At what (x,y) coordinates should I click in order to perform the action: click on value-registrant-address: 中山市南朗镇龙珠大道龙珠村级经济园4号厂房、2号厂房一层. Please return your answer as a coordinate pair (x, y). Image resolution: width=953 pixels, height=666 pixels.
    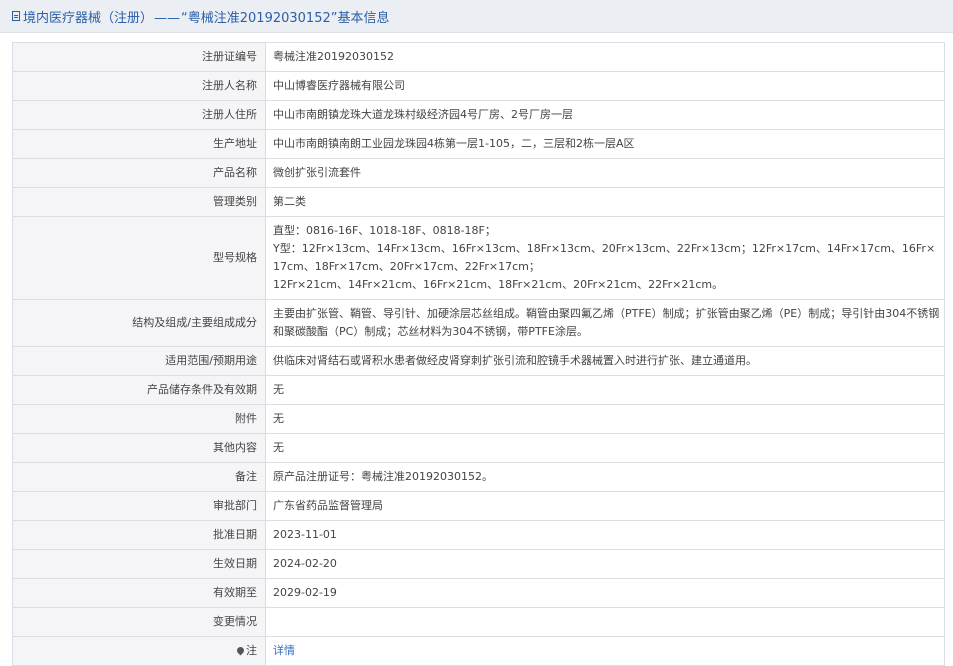
    Looking at the image, I should click on (605, 115).